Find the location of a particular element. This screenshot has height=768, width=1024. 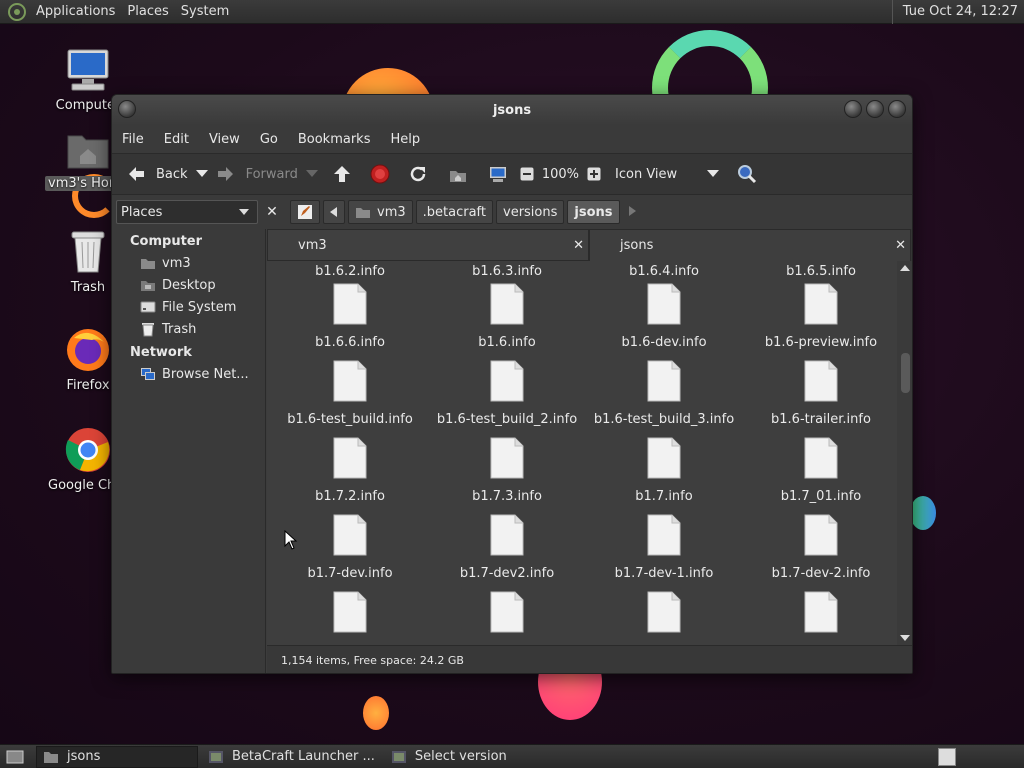

forward-button: Forward is located at coordinates (257, 174).